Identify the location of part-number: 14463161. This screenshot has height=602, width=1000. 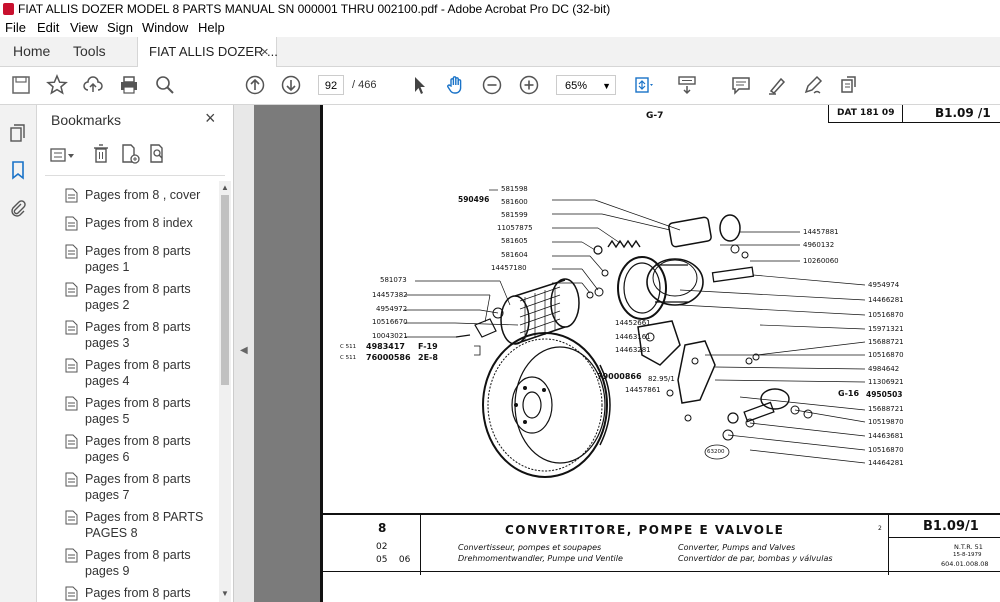
(633, 337).